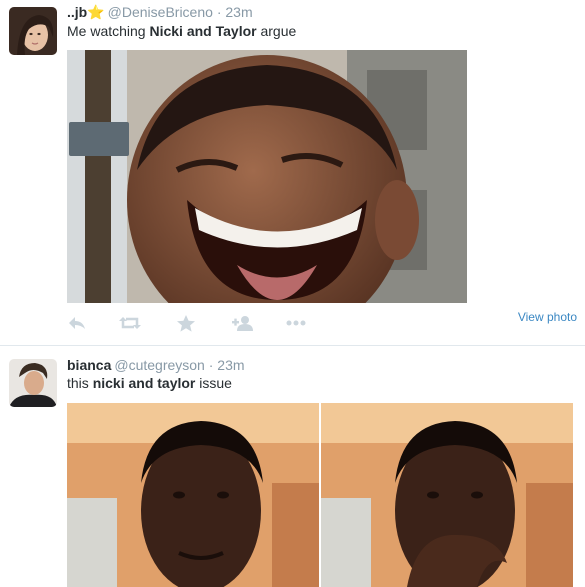 This screenshot has width=585, height=587. I want to click on tweet-text: this nicki and taylor issue, so click(149, 383).